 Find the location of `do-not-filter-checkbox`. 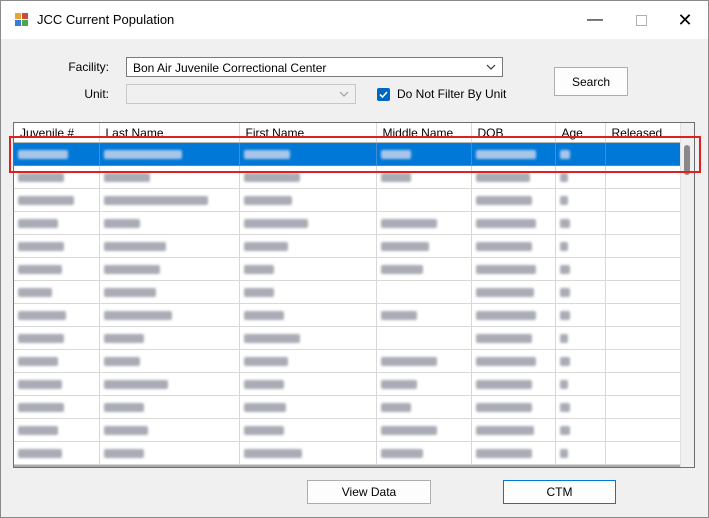

do-not-filter-checkbox is located at coordinates (383, 94).